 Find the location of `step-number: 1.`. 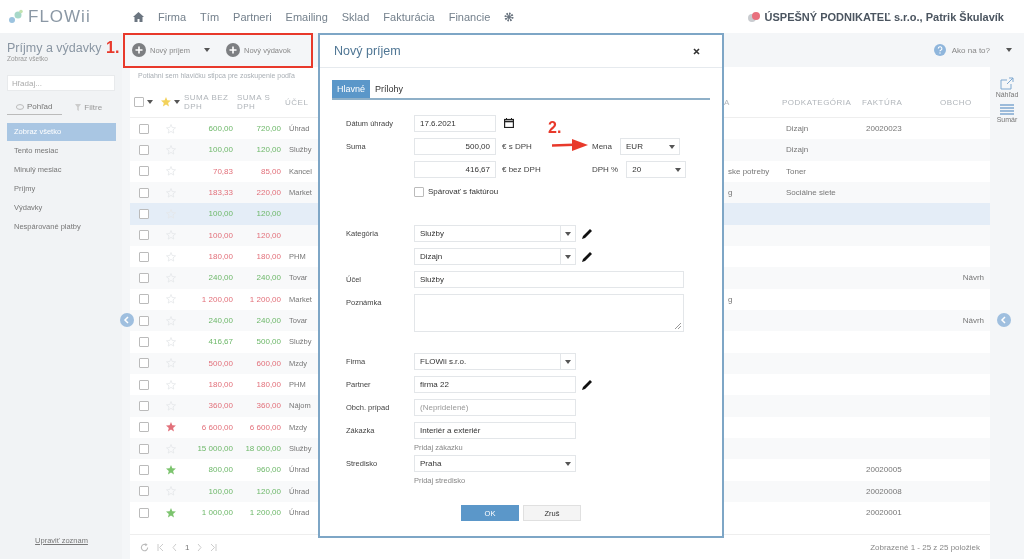

step-number: 1. is located at coordinates (113, 48).